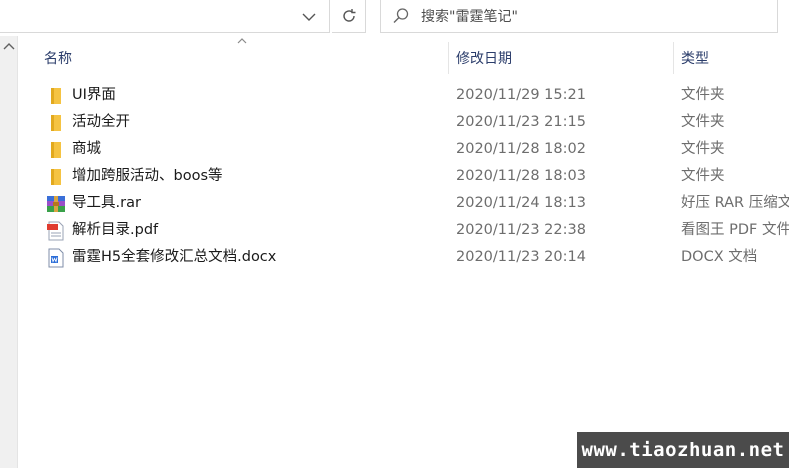  Describe the element at coordinates (401, 16) in the screenshot. I see `search-icon` at that location.